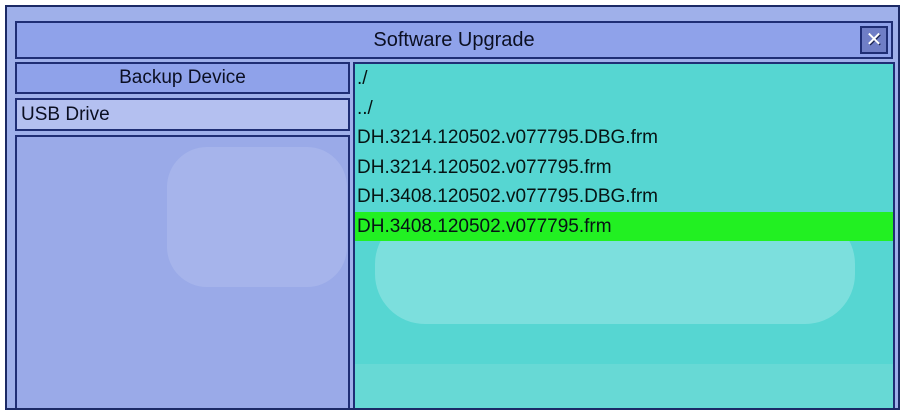 Image resolution: width=905 pixels, height=415 pixels. What do you see at coordinates (624, 197) in the screenshot?
I see `file-row: DH.3408.120502.v077795.DBG.frm` at bounding box center [624, 197].